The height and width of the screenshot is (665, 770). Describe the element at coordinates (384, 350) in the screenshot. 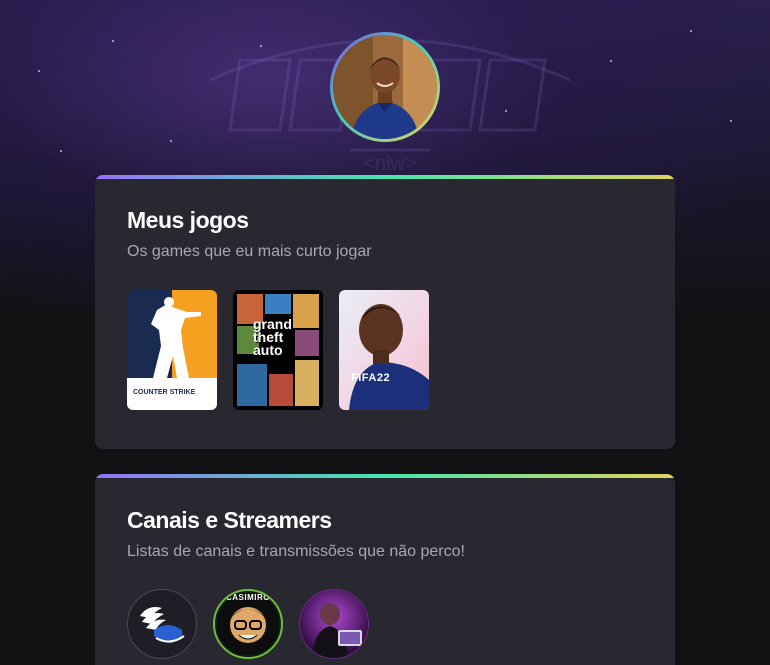

I see `game-cover-fifa-22: FIFA22` at that location.